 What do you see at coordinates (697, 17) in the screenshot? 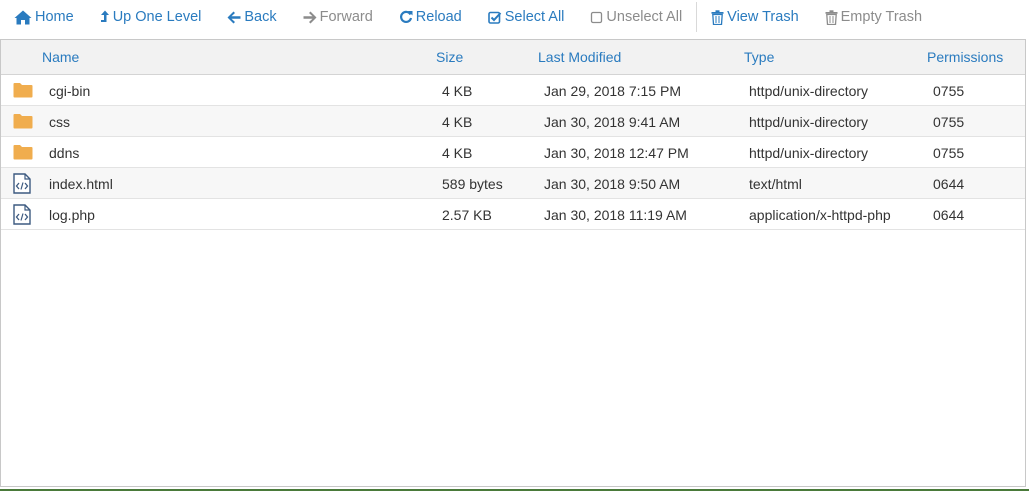
I see `toolbar-divider` at bounding box center [697, 17].